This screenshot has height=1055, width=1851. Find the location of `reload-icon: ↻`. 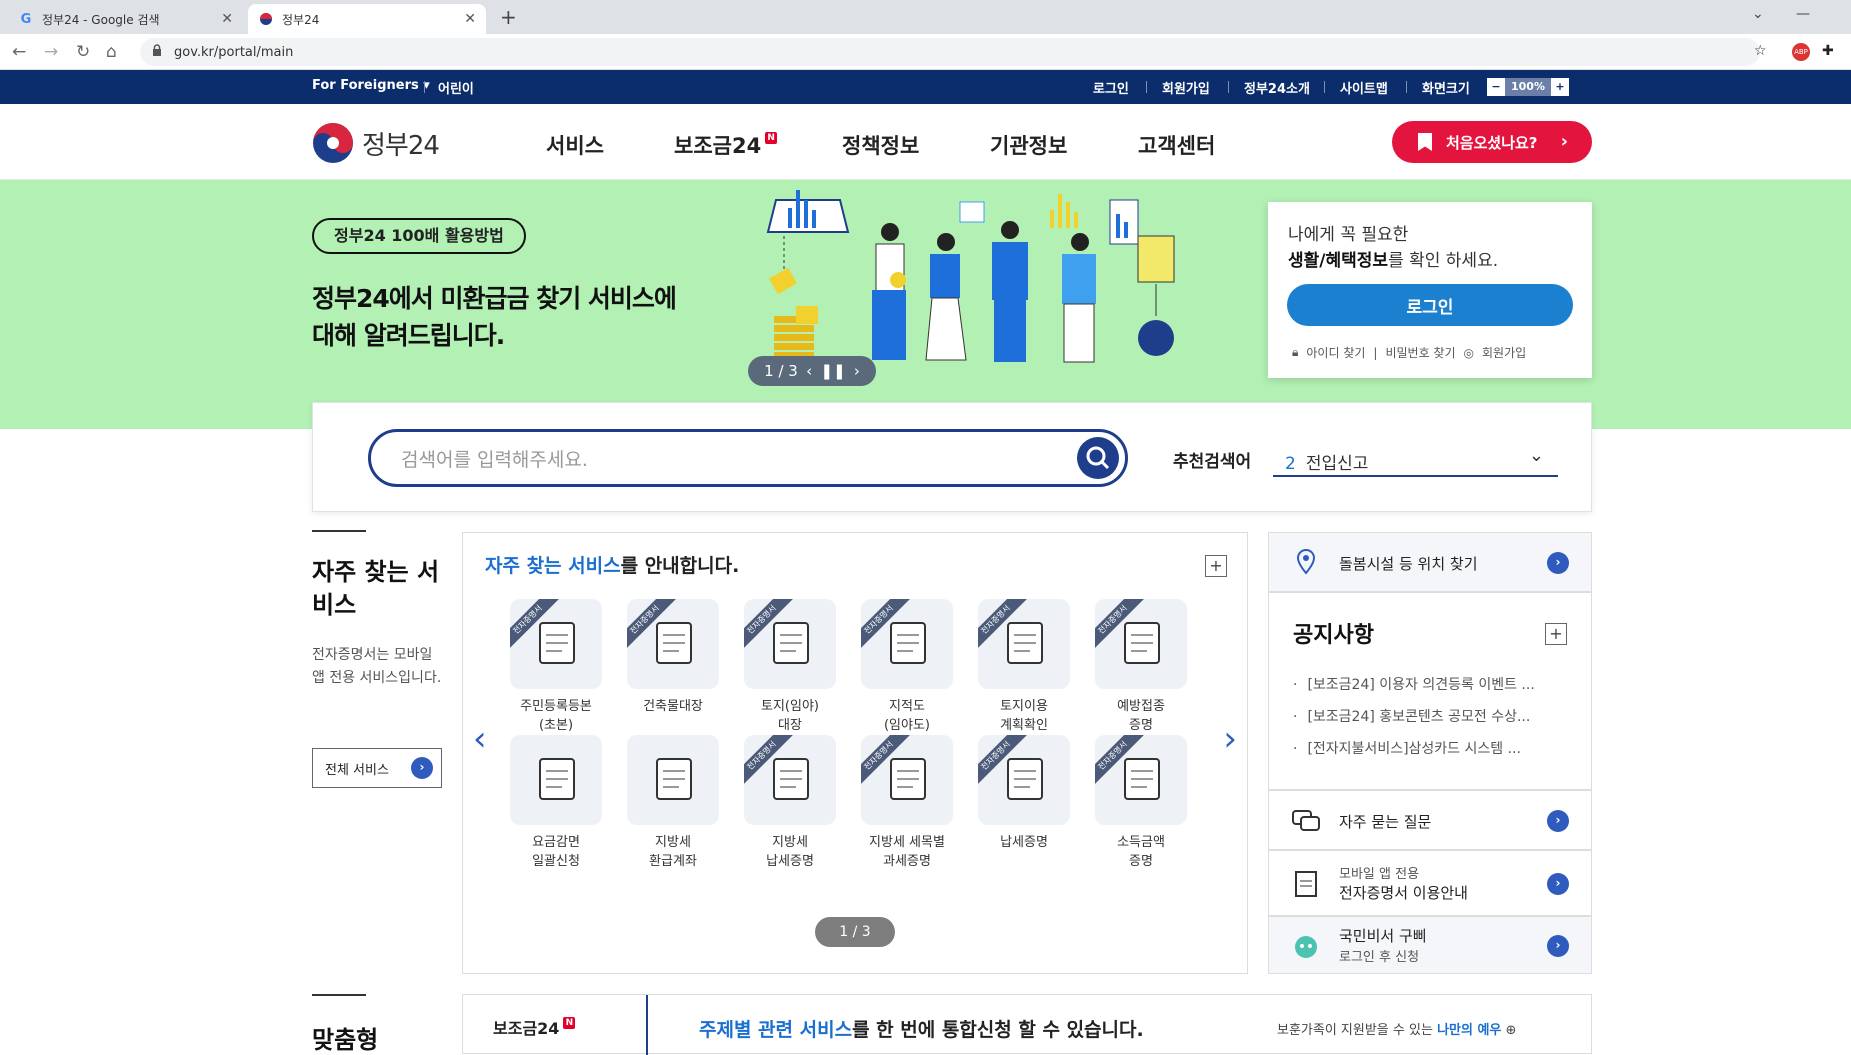

reload-icon: ↻ is located at coordinates (83, 52).